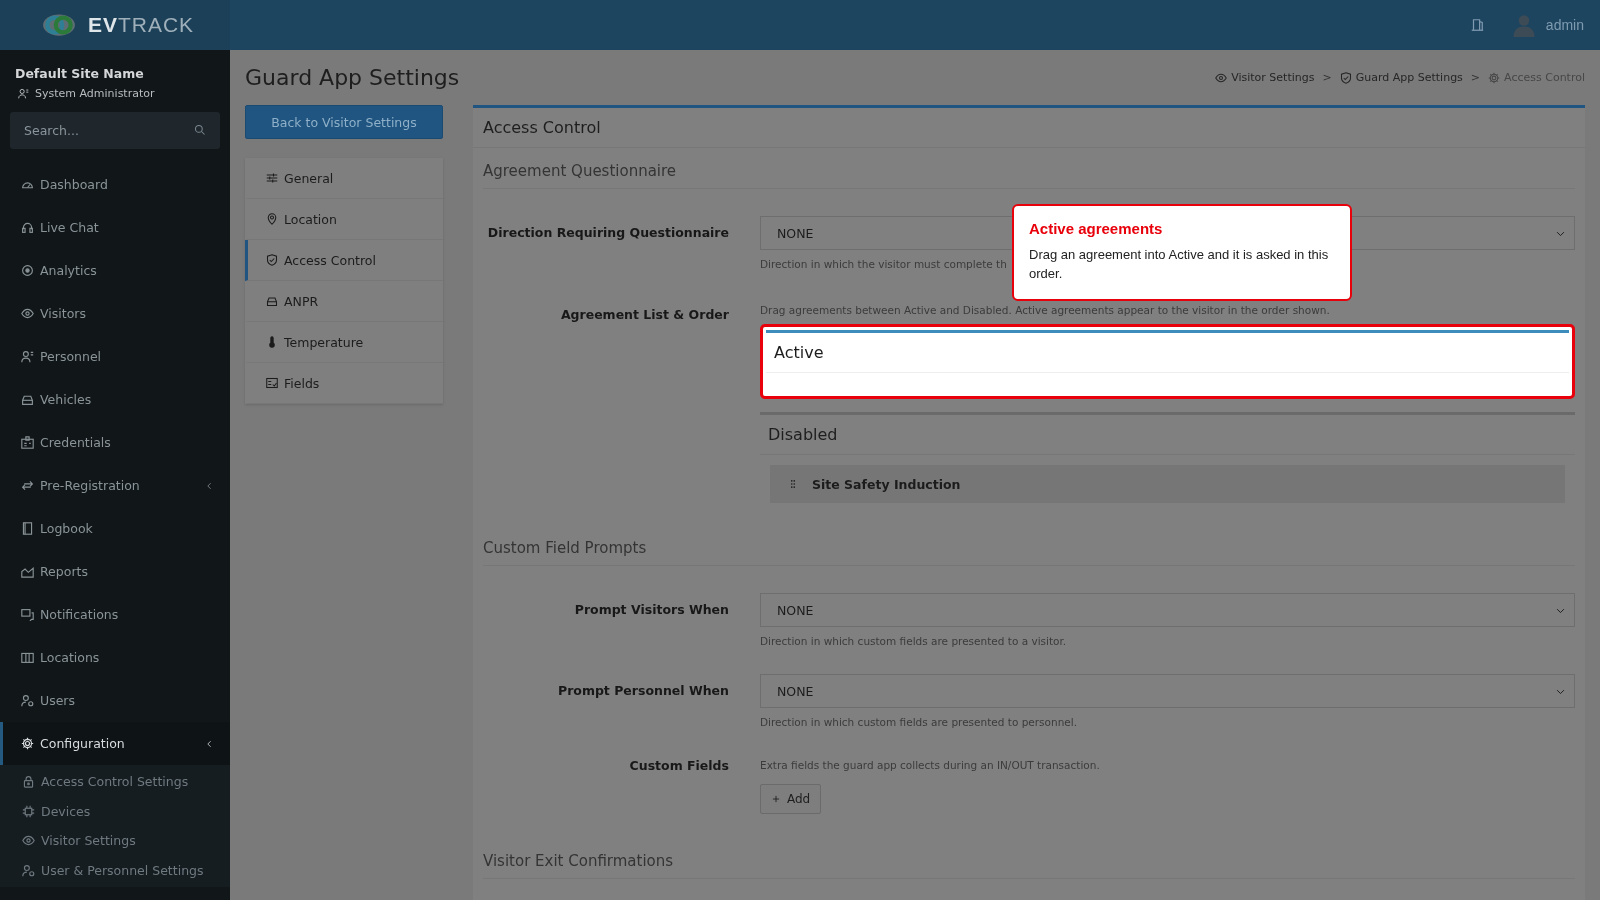 Image resolution: width=1600 pixels, height=900 pixels. Describe the element at coordinates (344, 122) in the screenshot. I see `back-button: Back to Visitor Settings` at that location.